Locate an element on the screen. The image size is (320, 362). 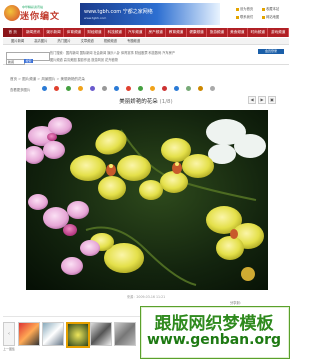
nav-item: 游戏频道 is located at coordinates (278, 32).